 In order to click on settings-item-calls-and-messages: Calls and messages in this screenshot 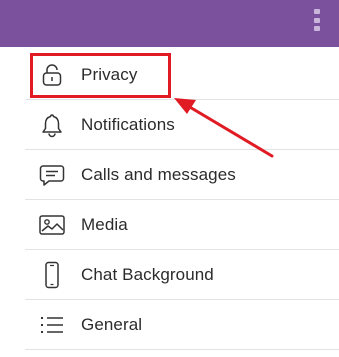, I will do `click(169, 175)`.